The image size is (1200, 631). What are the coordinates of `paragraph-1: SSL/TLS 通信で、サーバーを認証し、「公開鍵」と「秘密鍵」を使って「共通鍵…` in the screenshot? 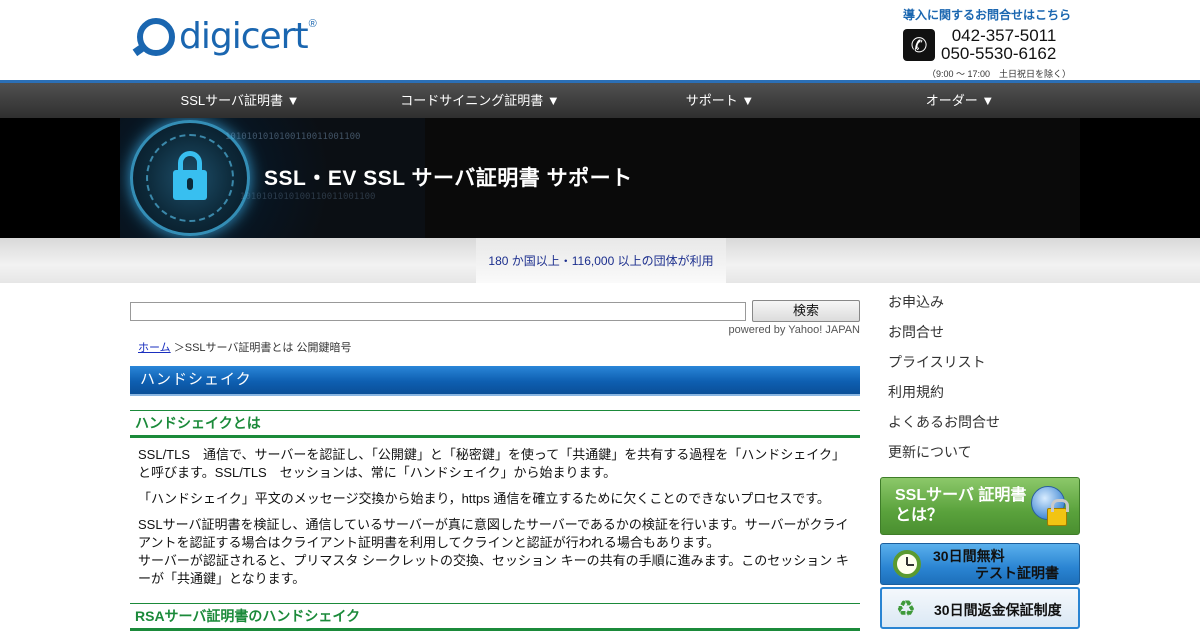 It's located at (491, 463).